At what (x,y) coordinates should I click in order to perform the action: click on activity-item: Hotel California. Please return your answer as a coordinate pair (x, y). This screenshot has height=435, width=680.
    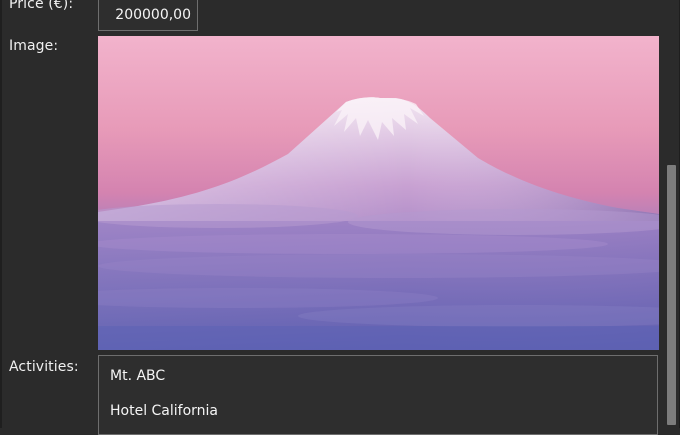
    Looking at the image, I should click on (164, 411).